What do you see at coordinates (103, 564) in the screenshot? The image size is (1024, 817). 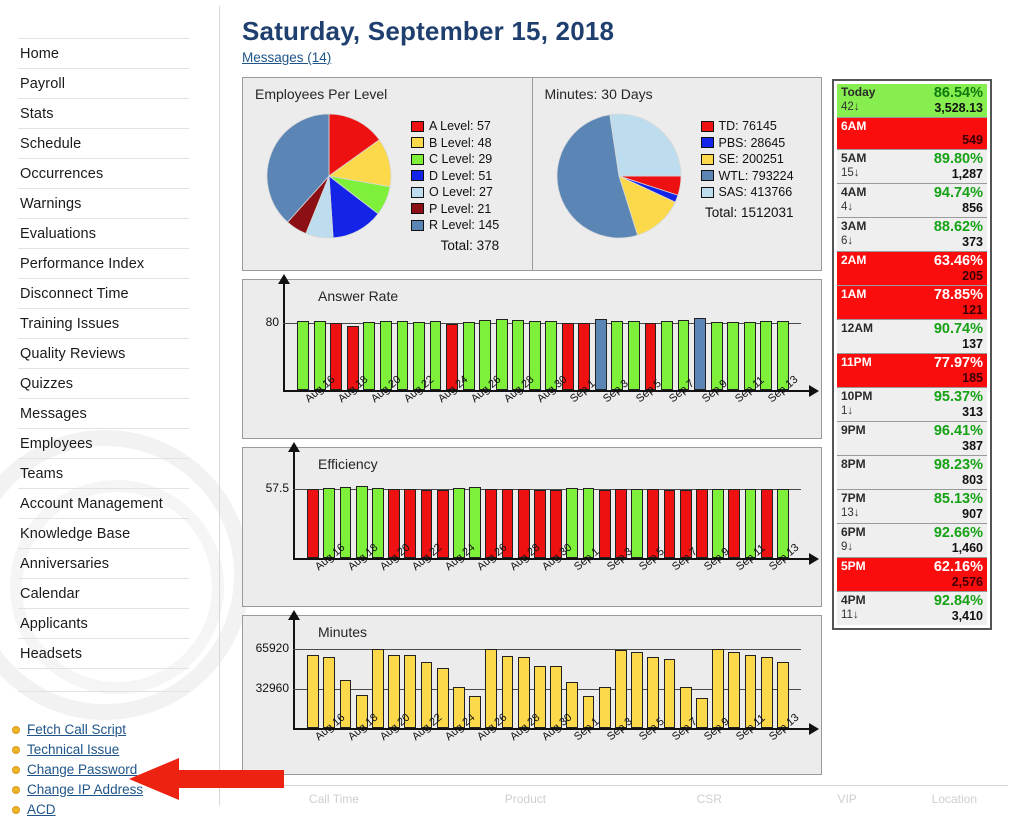 I see `sidebar-item-anniversaries: Anniversaries` at bounding box center [103, 564].